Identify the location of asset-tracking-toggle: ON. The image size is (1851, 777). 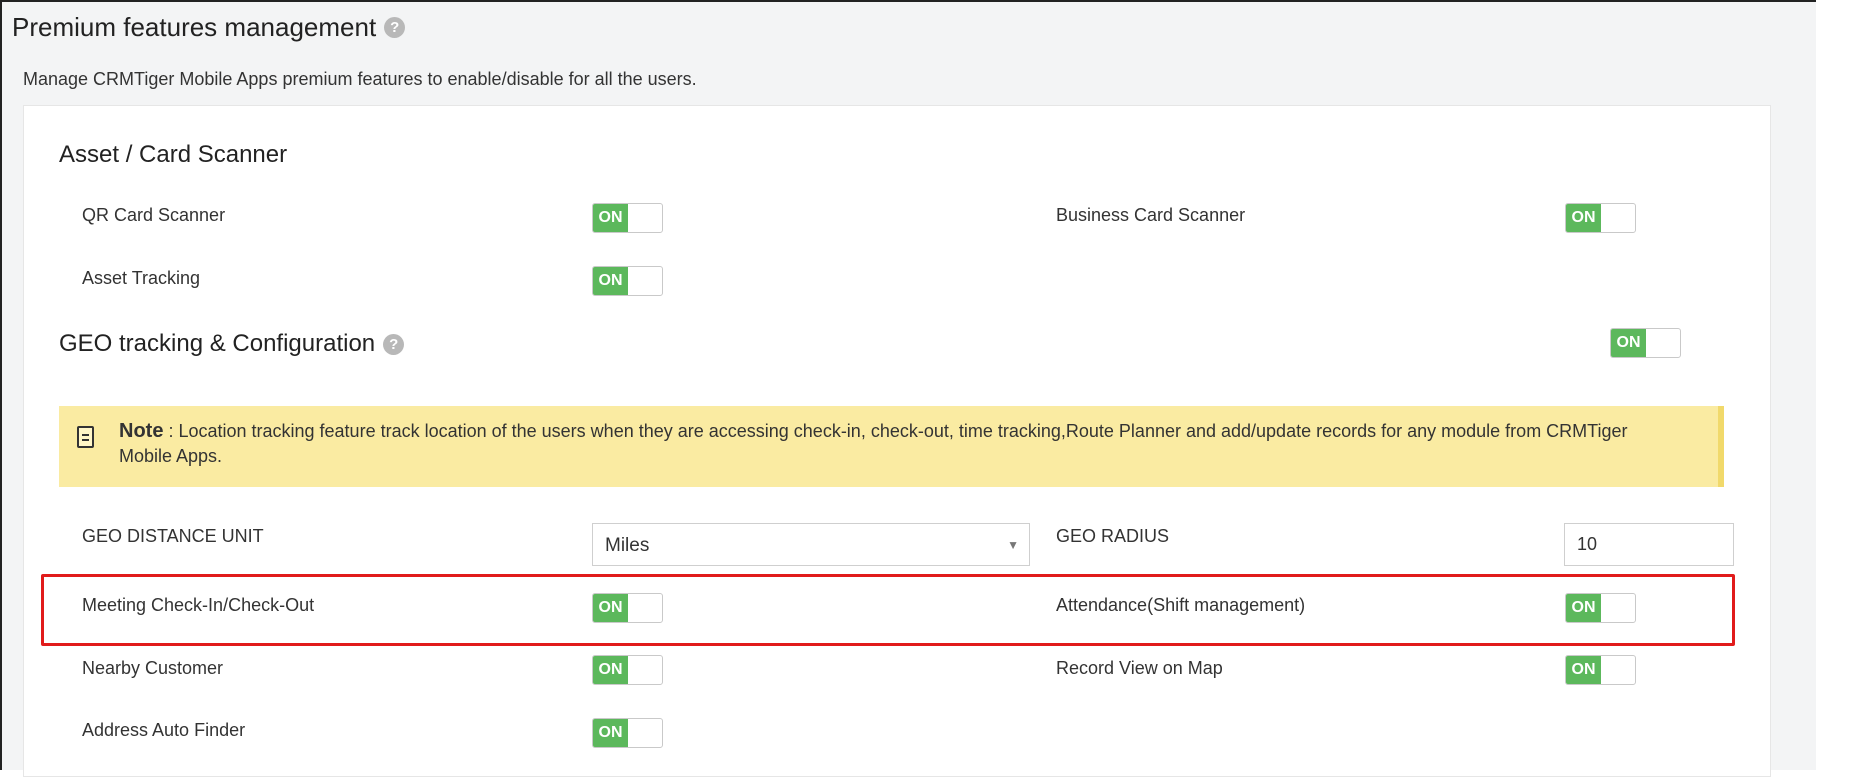
(627, 281).